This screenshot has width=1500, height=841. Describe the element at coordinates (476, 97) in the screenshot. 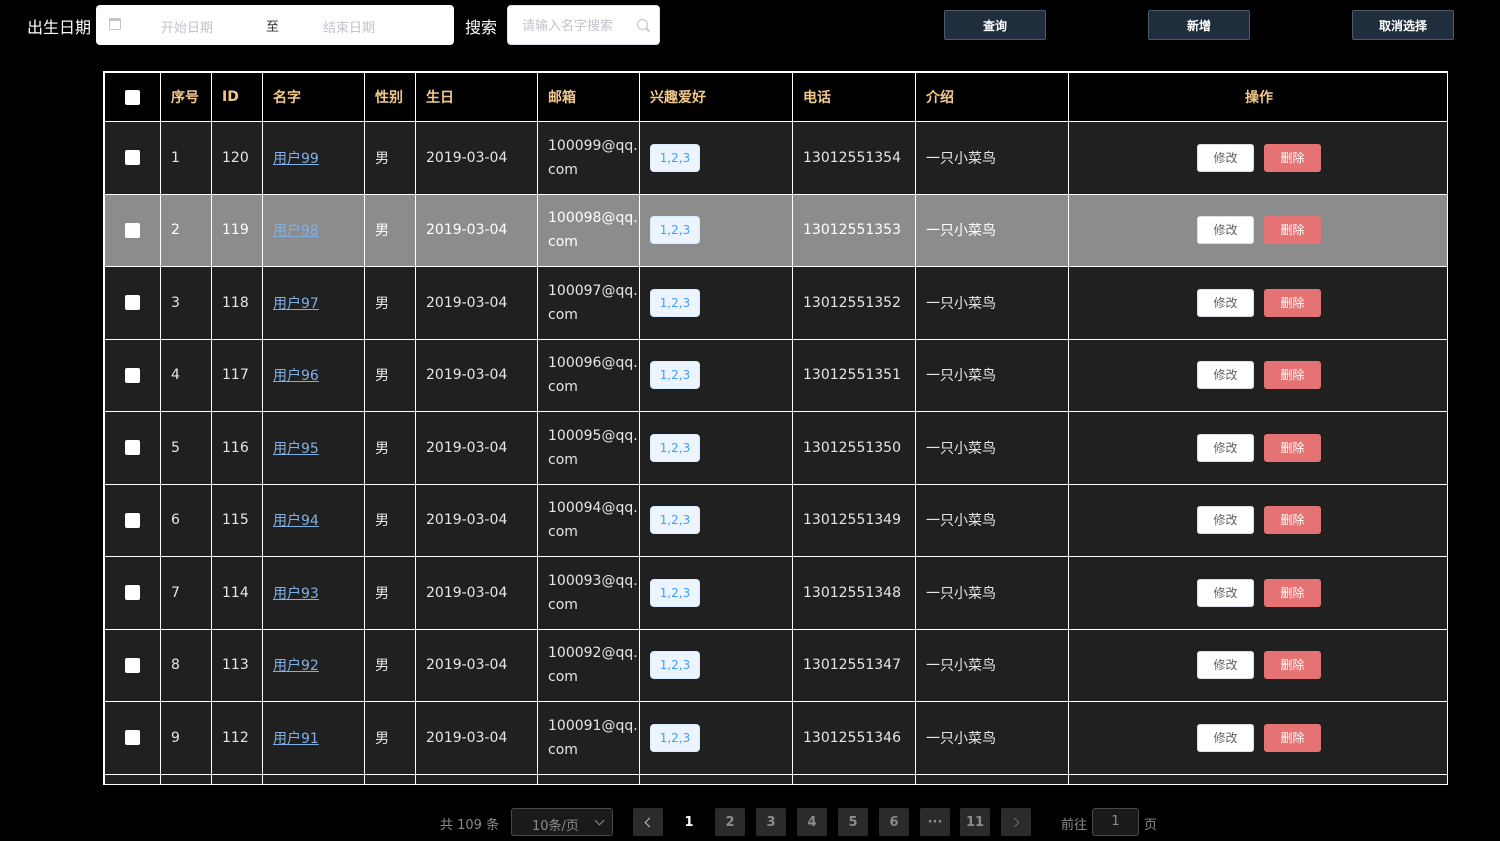

I see `header-birthday: 生日` at that location.